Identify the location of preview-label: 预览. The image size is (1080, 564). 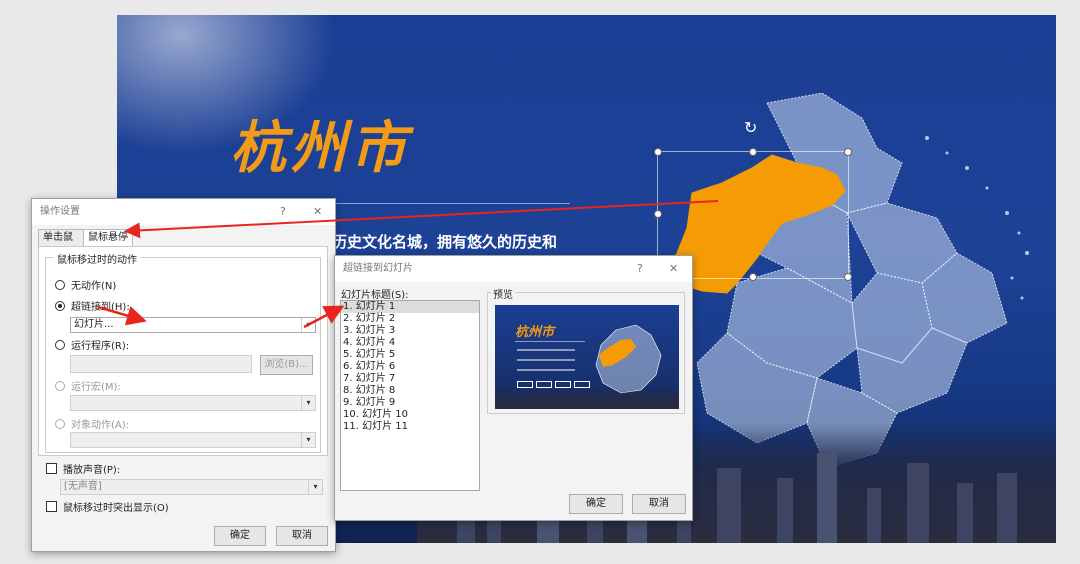
(503, 293).